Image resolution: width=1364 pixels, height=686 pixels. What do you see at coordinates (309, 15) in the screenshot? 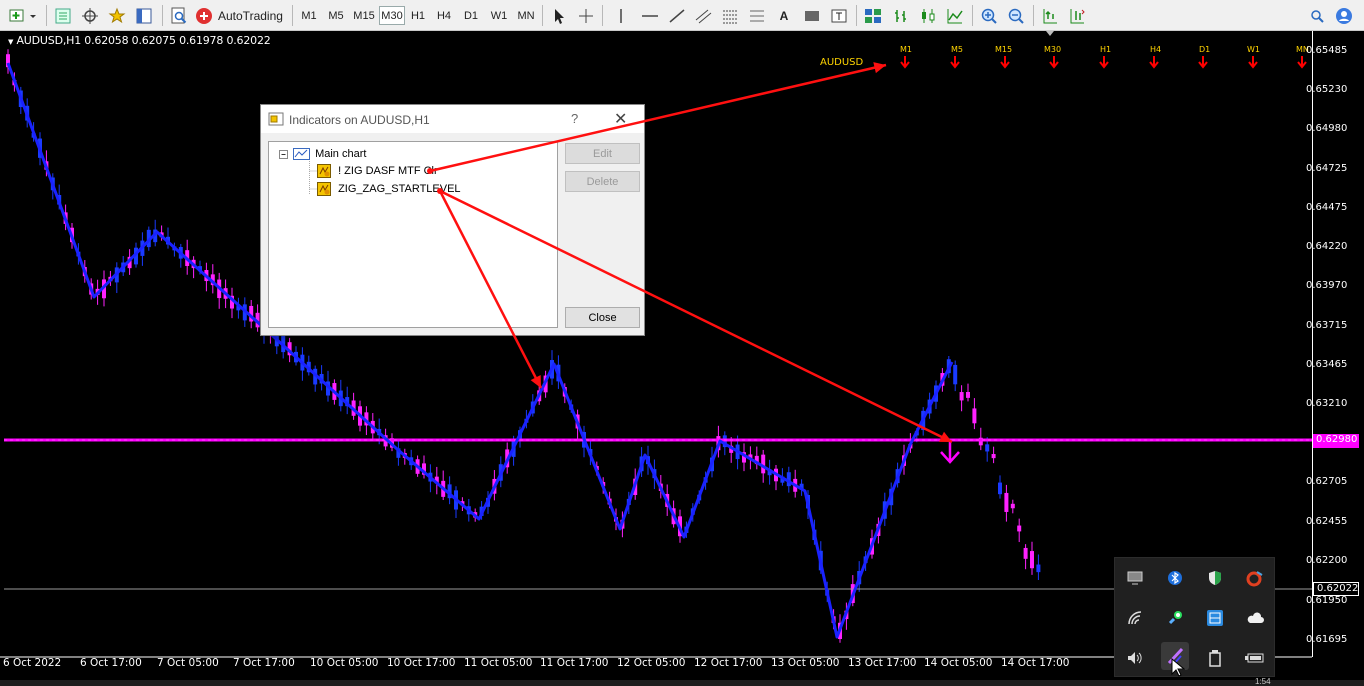
I see `timeframe-m1: M1` at bounding box center [309, 15].